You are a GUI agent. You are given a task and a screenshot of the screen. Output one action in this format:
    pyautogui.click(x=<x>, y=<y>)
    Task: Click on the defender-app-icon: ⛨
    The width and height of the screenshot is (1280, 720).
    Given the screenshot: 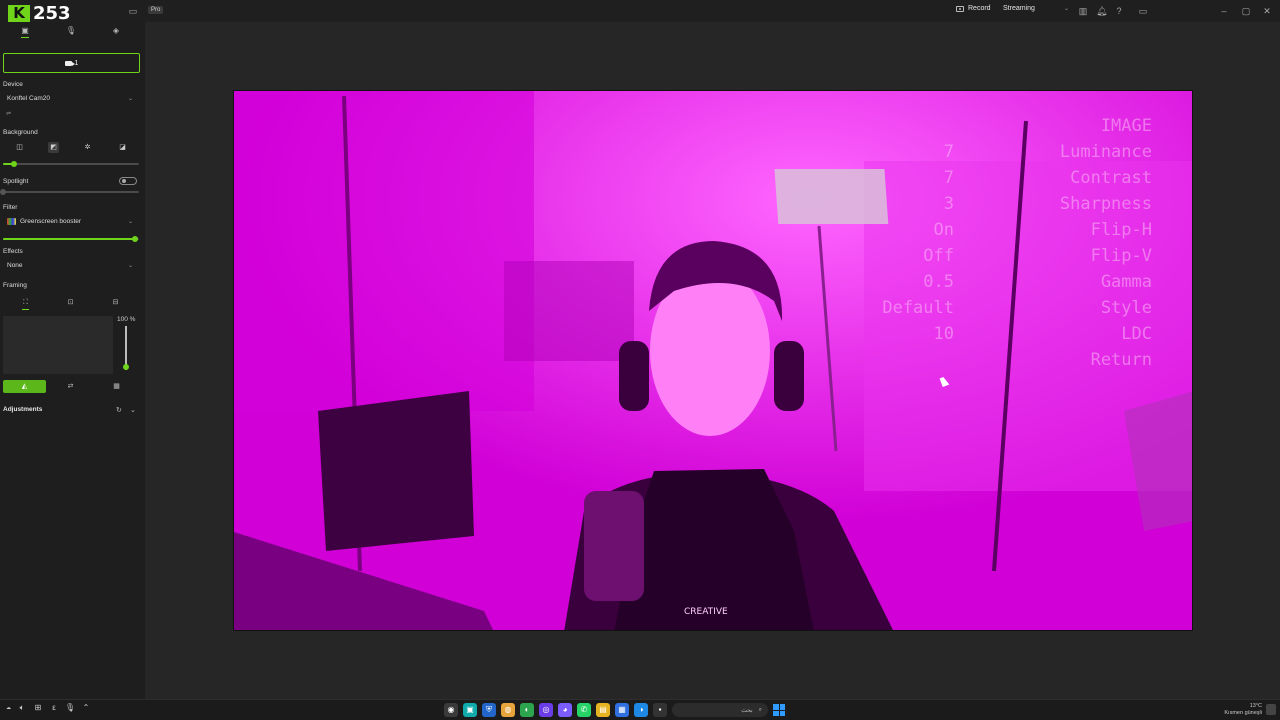 What is the action you would take?
    pyautogui.click(x=489, y=710)
    